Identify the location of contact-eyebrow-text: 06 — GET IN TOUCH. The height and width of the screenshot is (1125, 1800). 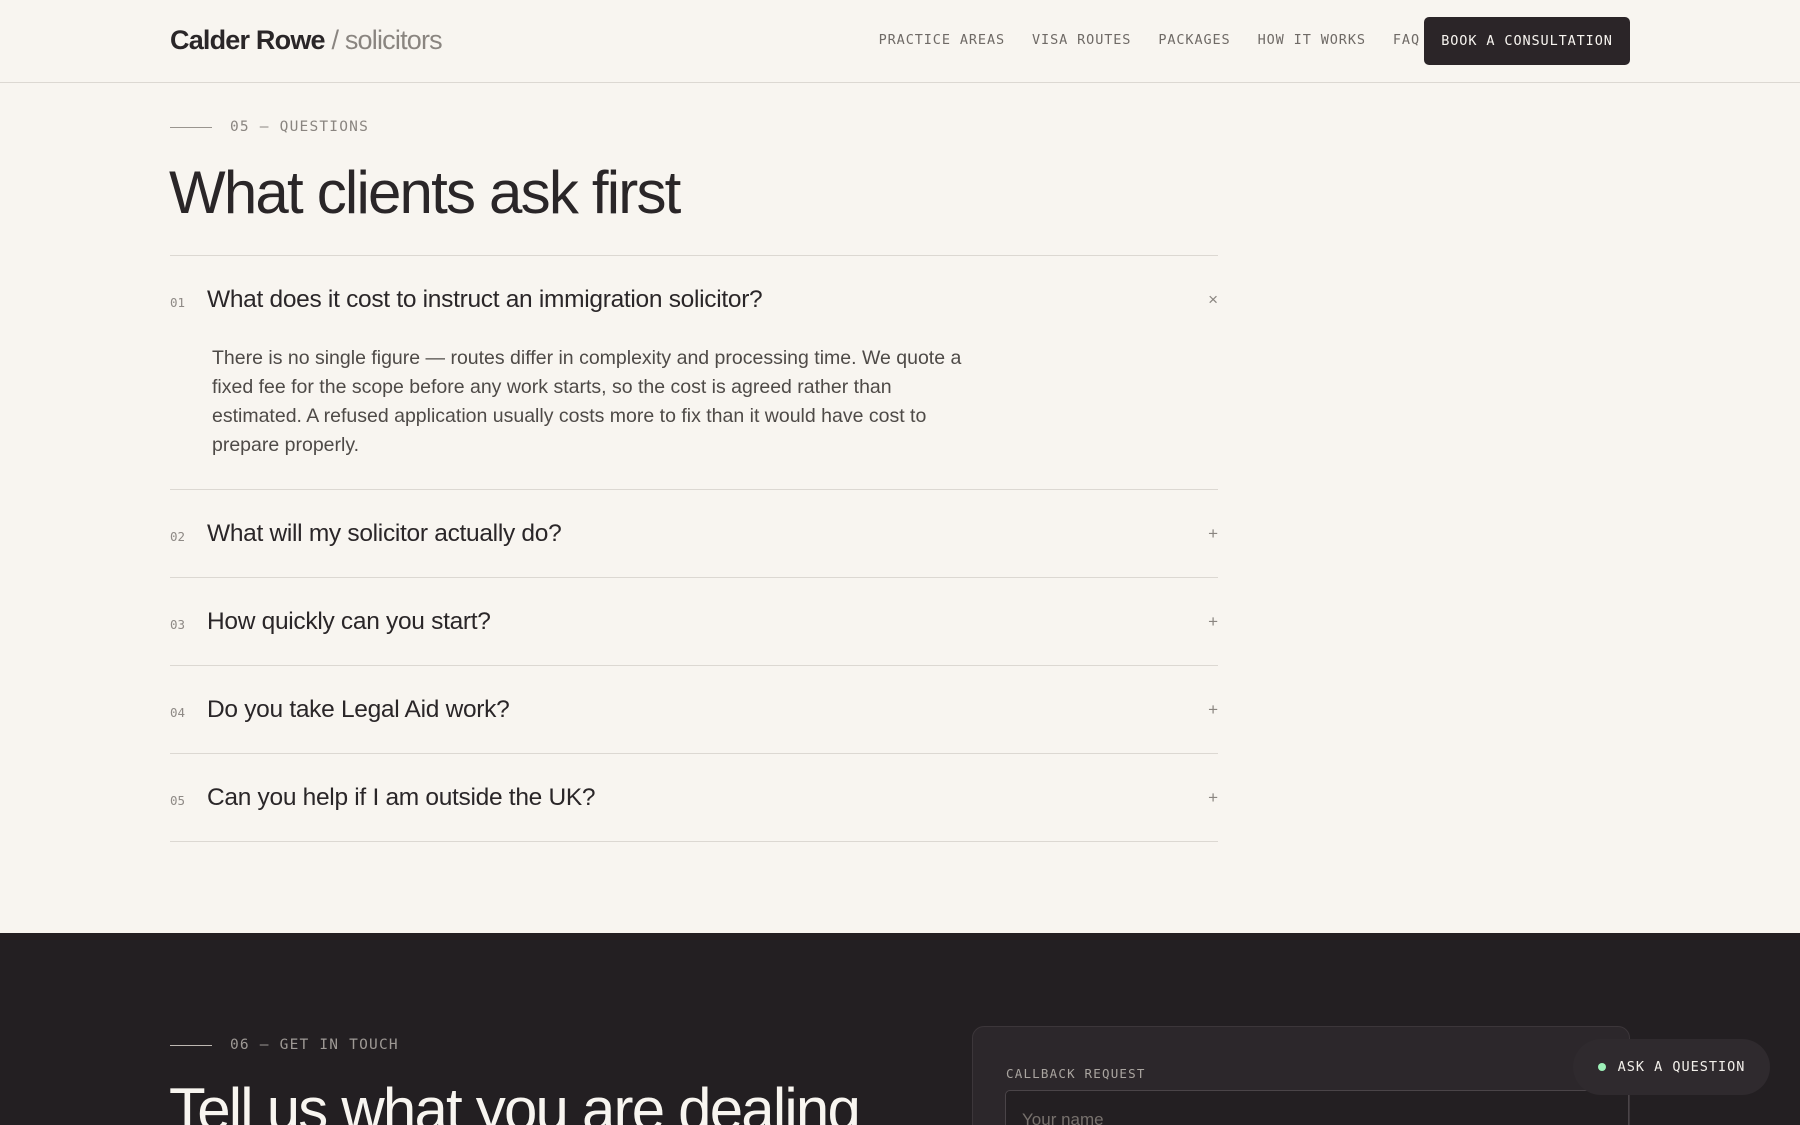
(314, 1045).